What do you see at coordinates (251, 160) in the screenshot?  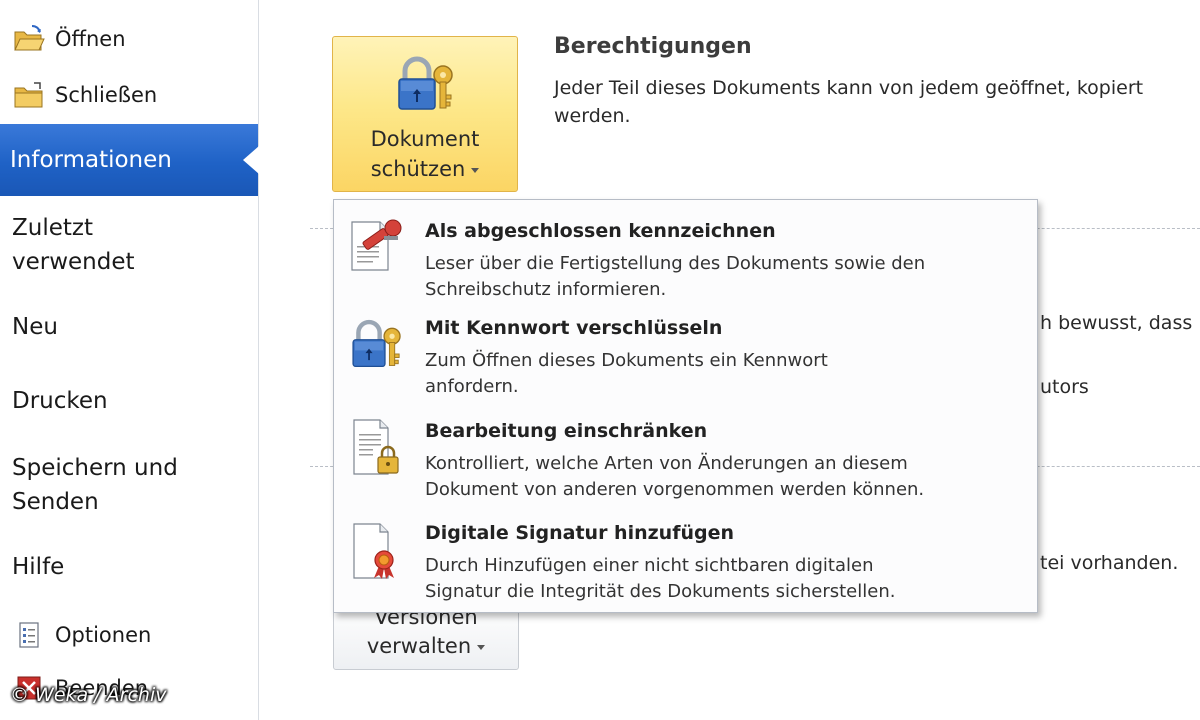 I see `active-indicator-notch` at bounding box center [251, 160].